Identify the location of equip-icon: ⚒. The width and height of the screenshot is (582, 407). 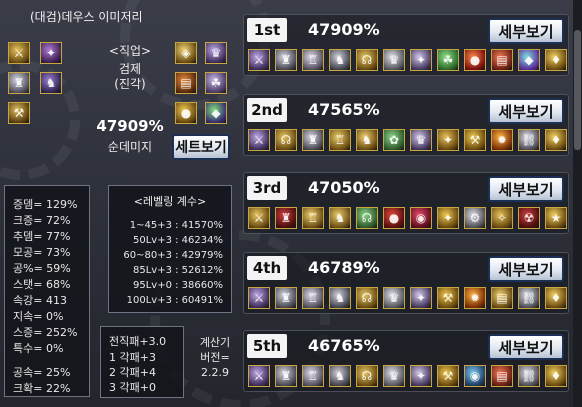
(19, 113).